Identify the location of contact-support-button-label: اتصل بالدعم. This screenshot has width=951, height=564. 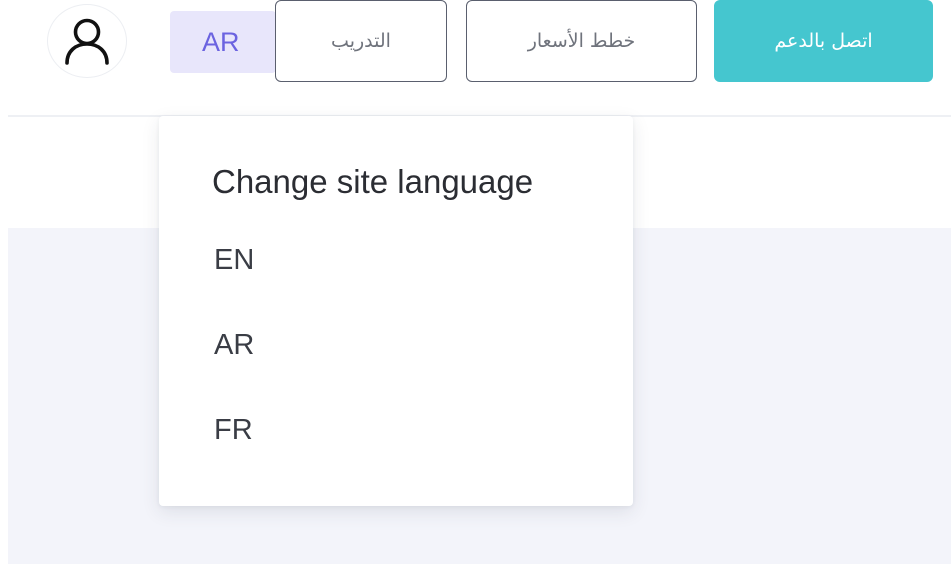
(823, 41).